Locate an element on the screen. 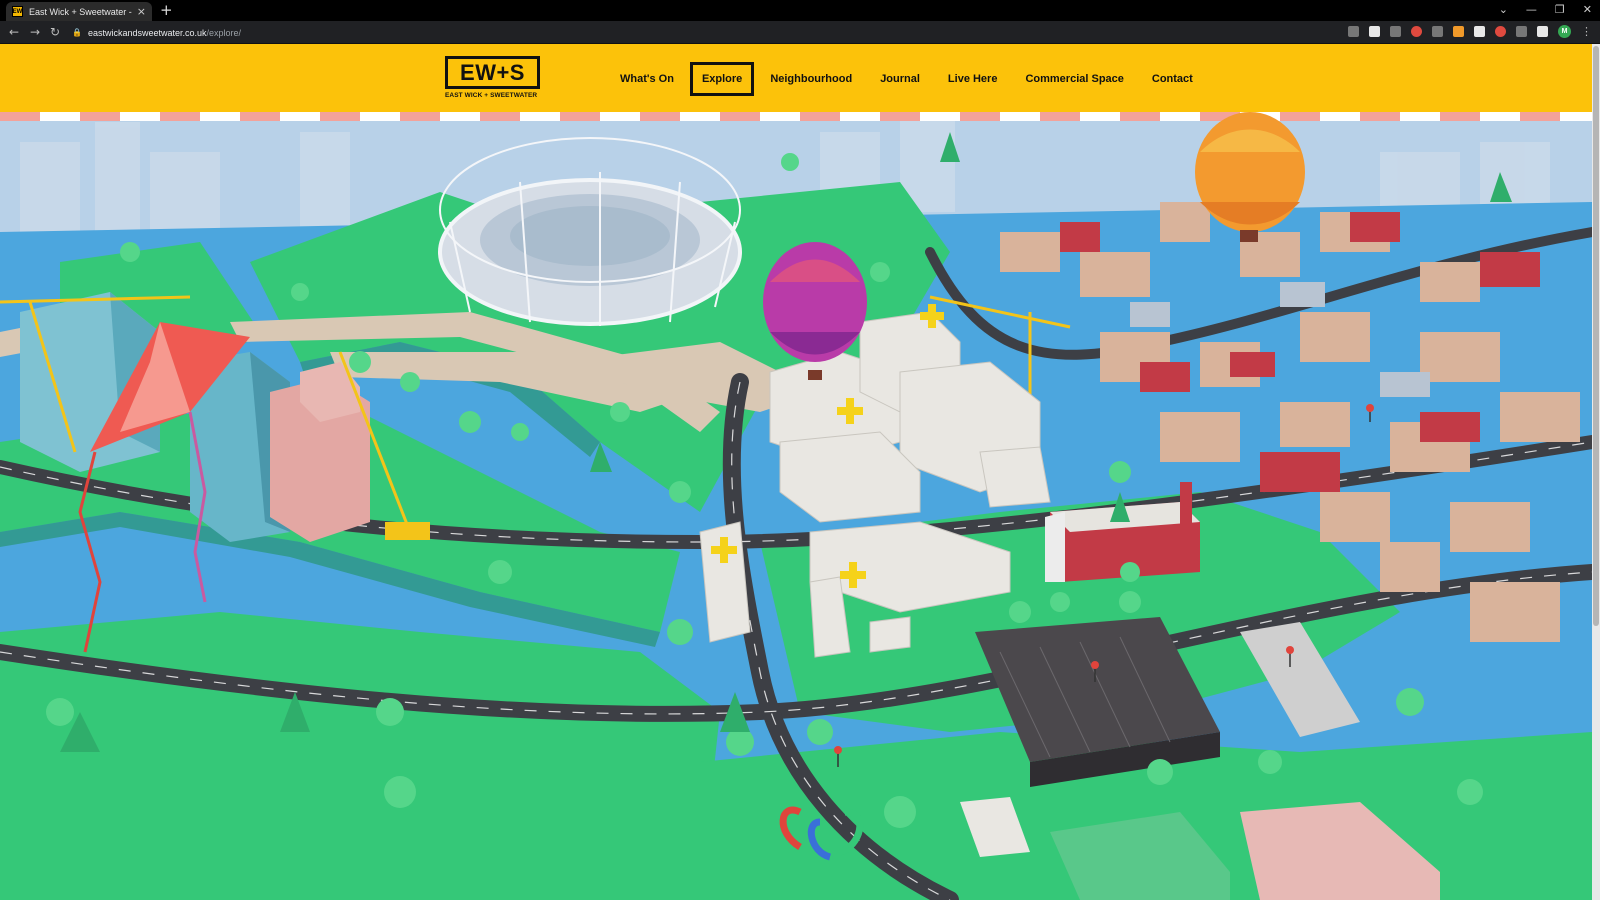  restore-button: ❐ is located at coordinates (1560, 10).